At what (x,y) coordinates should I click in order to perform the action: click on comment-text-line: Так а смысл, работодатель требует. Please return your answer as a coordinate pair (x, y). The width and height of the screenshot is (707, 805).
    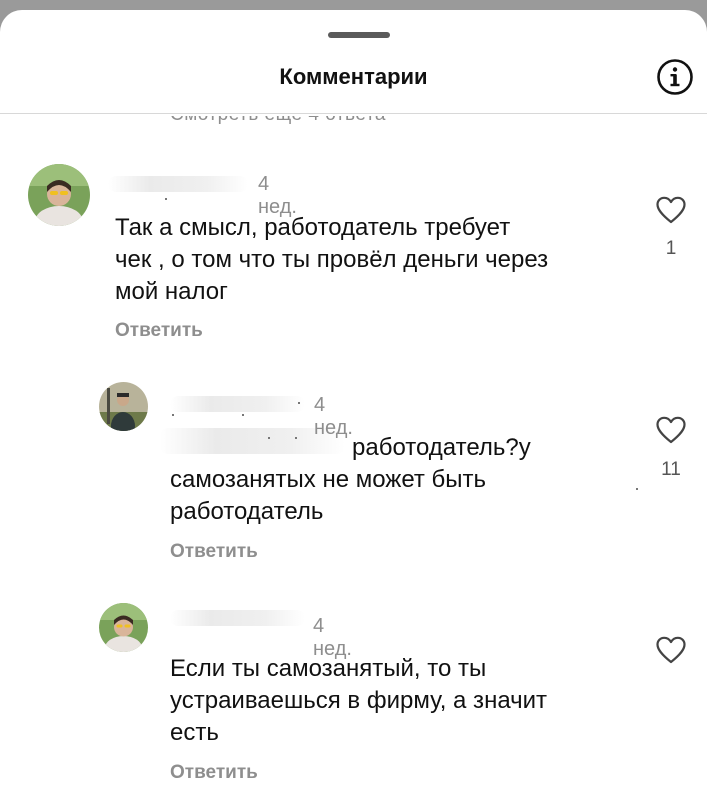
    Looking at the image, I should click on (313, 227).